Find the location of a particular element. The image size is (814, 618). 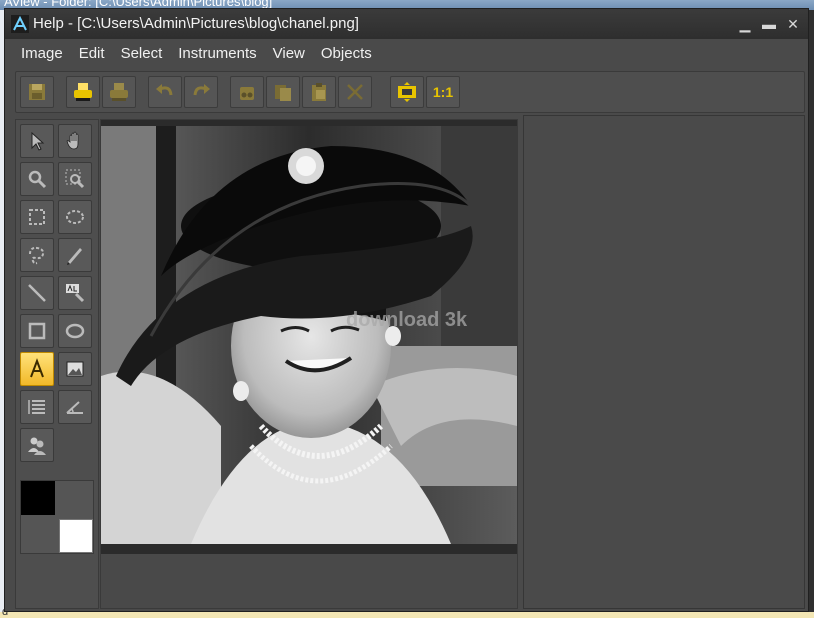

toolbar: 1:1 is located at coordinates (410, 92).